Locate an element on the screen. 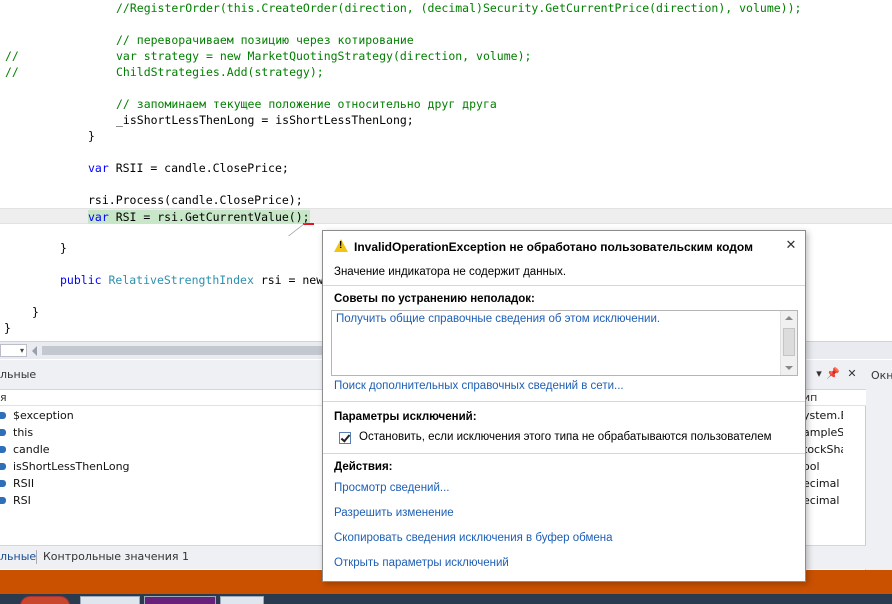  variable-name: candle is located at coordinates (31, 449).